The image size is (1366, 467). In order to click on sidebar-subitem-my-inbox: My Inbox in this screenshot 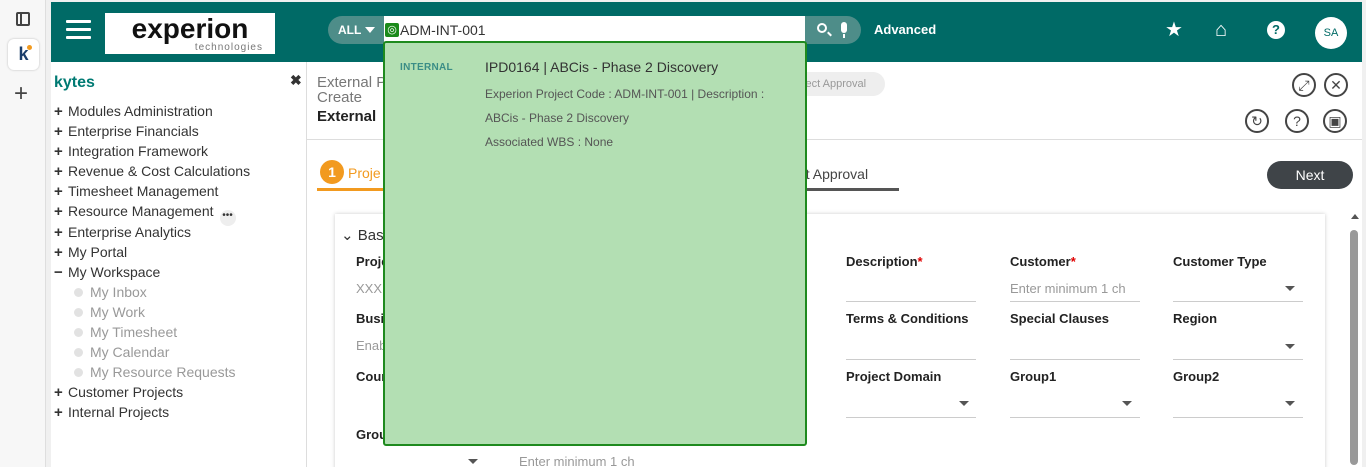, I will do `click(152, 294)`.